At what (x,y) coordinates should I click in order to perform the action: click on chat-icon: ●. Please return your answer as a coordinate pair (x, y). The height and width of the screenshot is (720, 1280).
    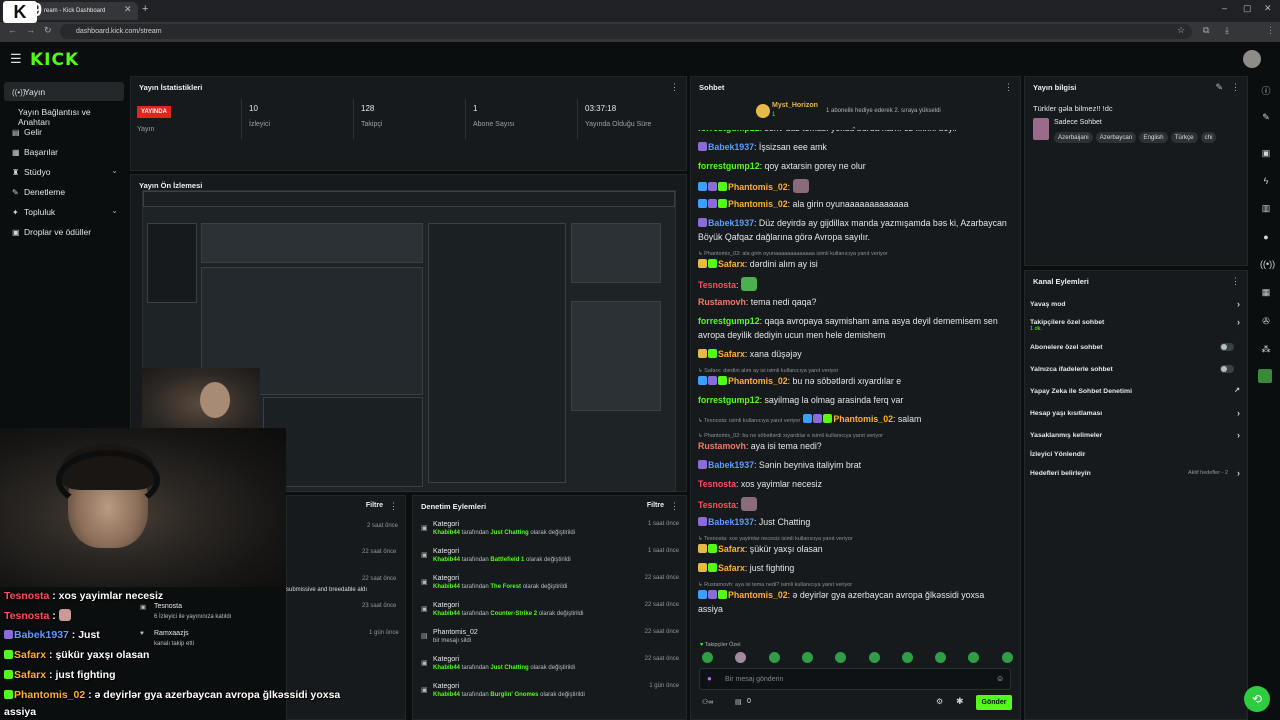
    Looking at the image, I should click on (1266, 238).